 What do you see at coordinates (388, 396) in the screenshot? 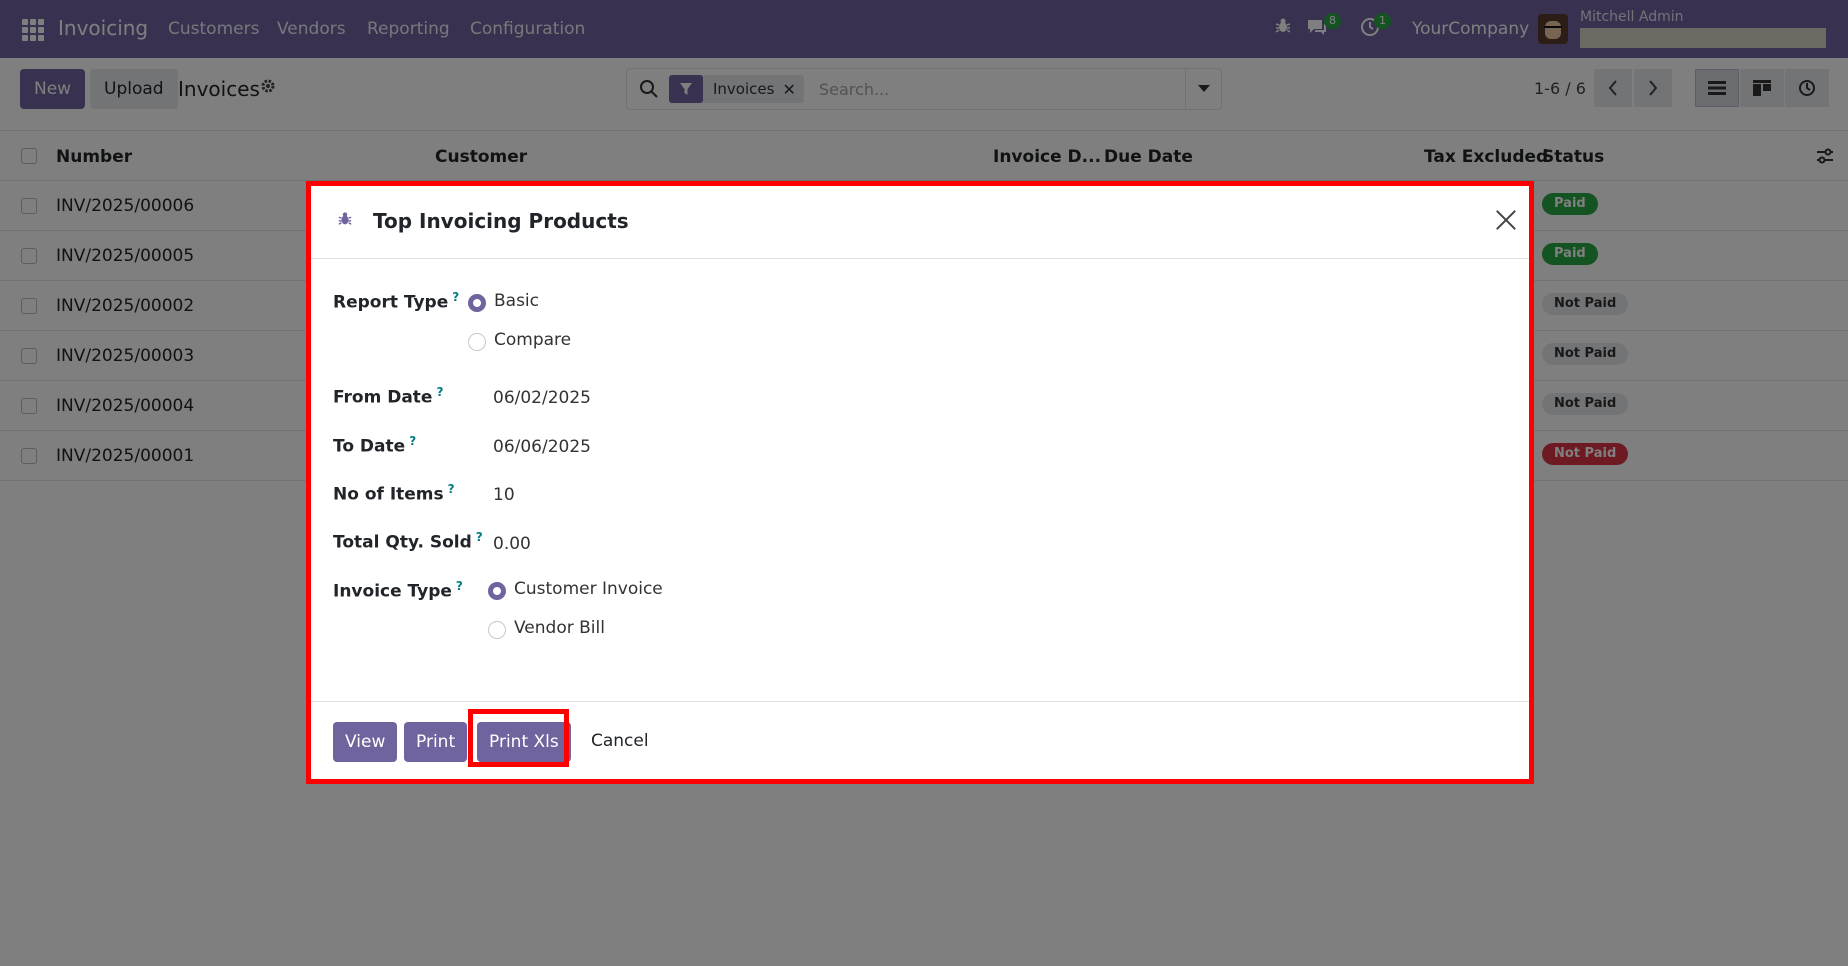
I see `from-date-label: From Date?` at bounding box center [388, 396].